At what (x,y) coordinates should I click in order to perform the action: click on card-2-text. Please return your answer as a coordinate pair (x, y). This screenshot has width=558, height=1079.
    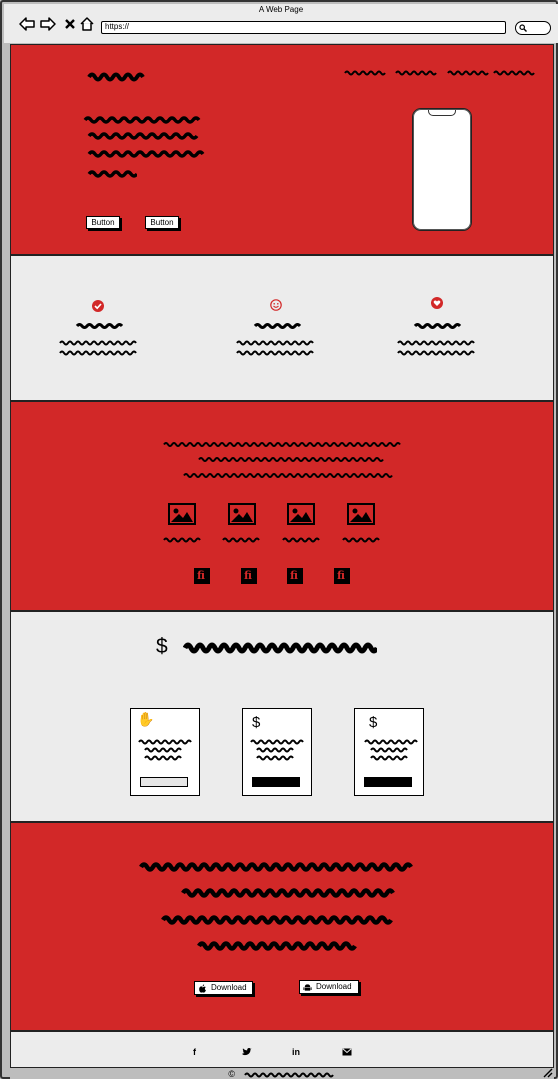
    Looking at the image, I should click on (277, 750).